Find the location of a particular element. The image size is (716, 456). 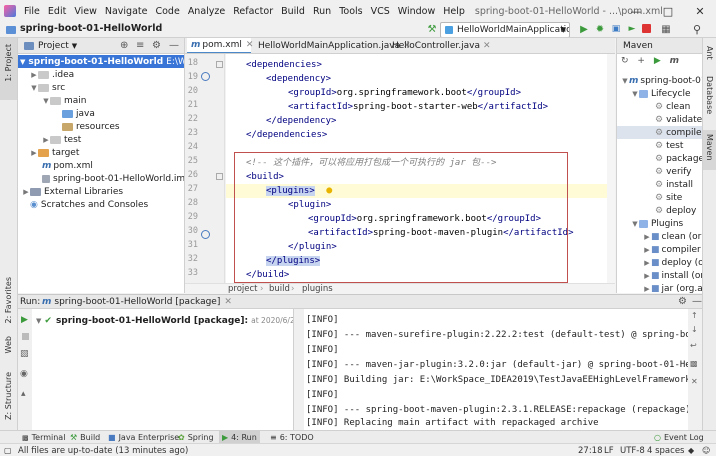

build-tool-button: ⚒ Build is located at coordinates (85, 437).